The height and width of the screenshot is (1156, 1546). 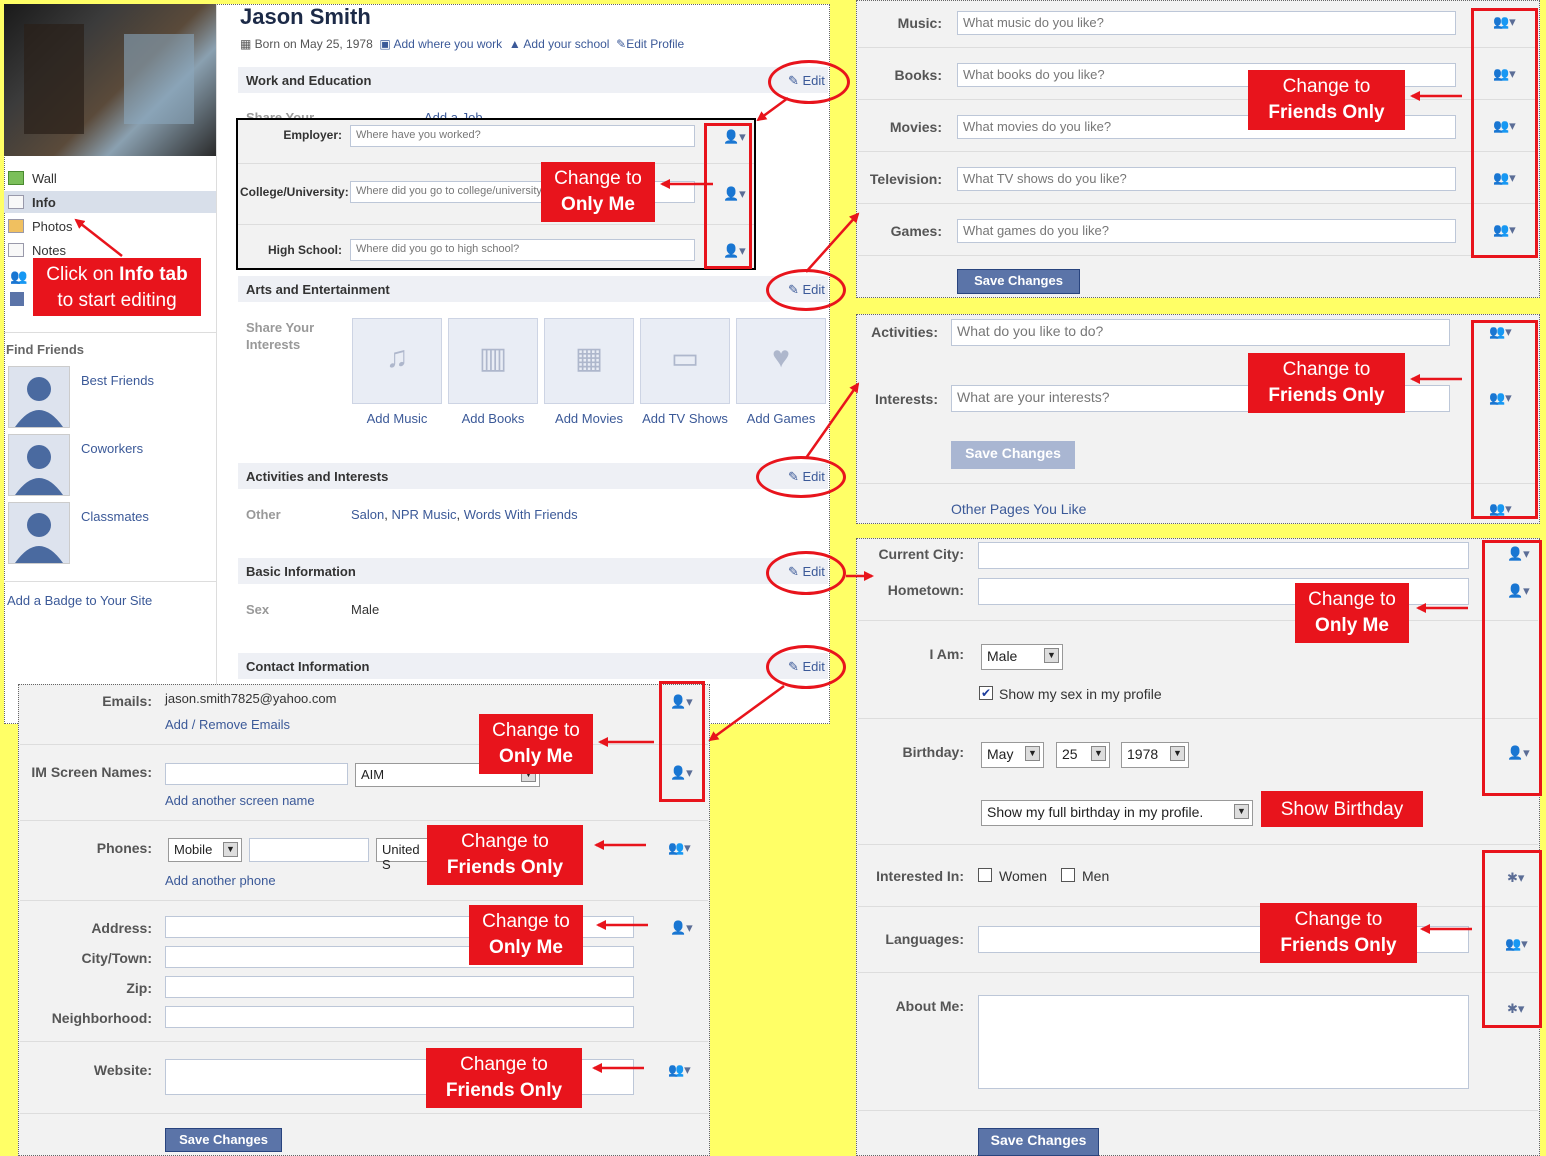 I want to click on bday-visibility-select: Show my full birthday in my profile. ▼, so click(x=1117, y=813).